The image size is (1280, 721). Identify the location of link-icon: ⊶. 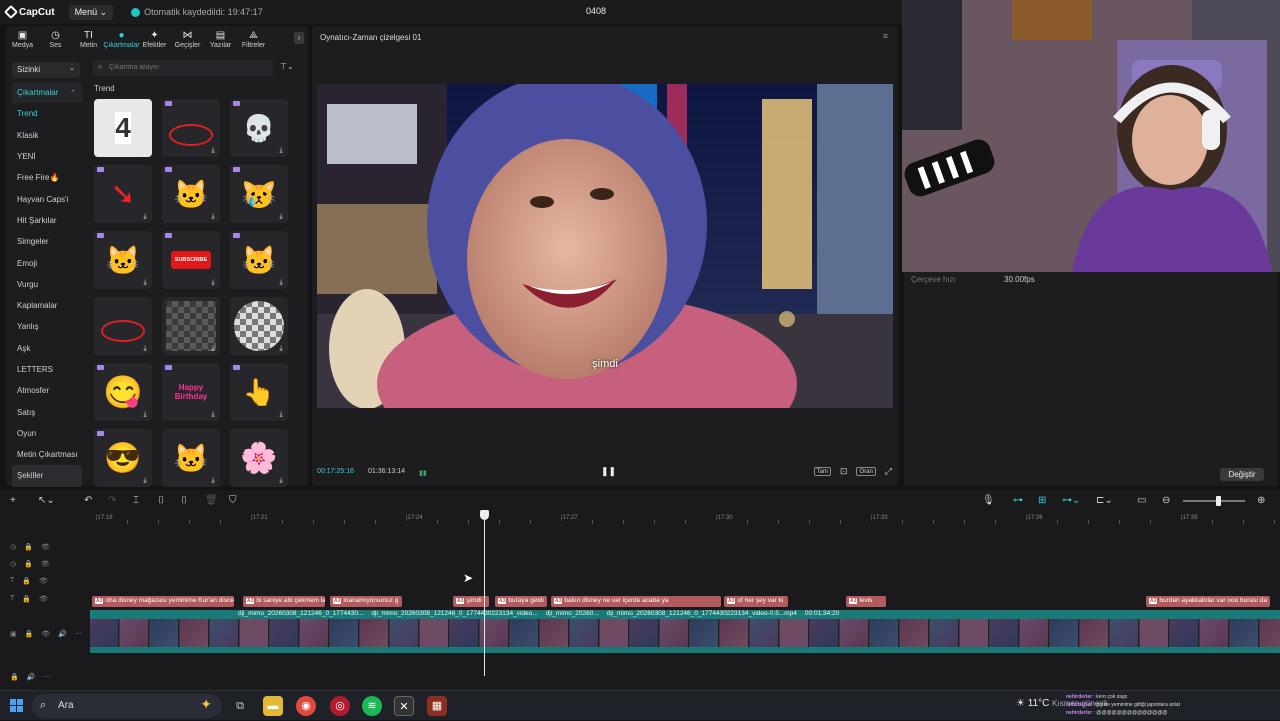
(1018, 500).